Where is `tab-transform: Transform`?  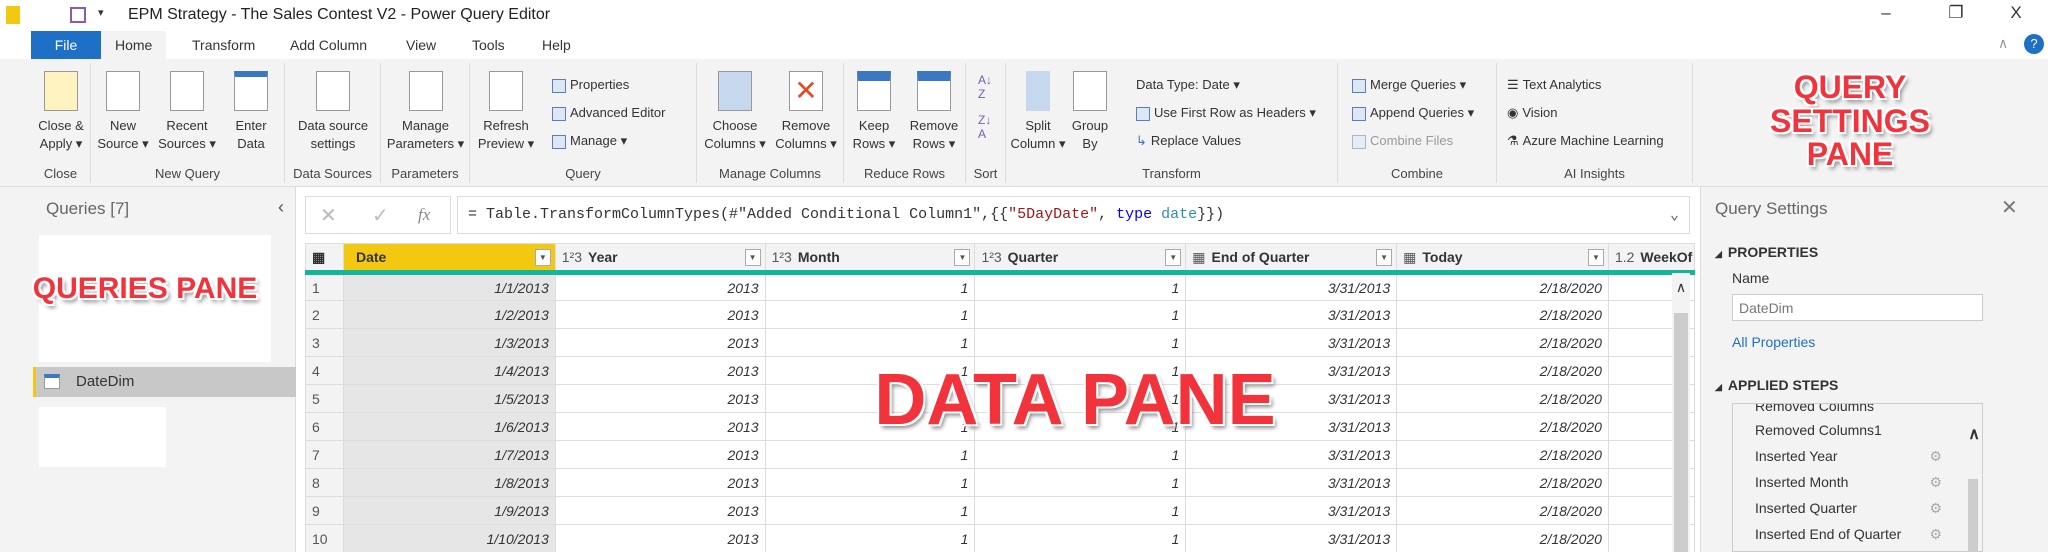
tab-transform: Transform is located at coordinates (223, 45).